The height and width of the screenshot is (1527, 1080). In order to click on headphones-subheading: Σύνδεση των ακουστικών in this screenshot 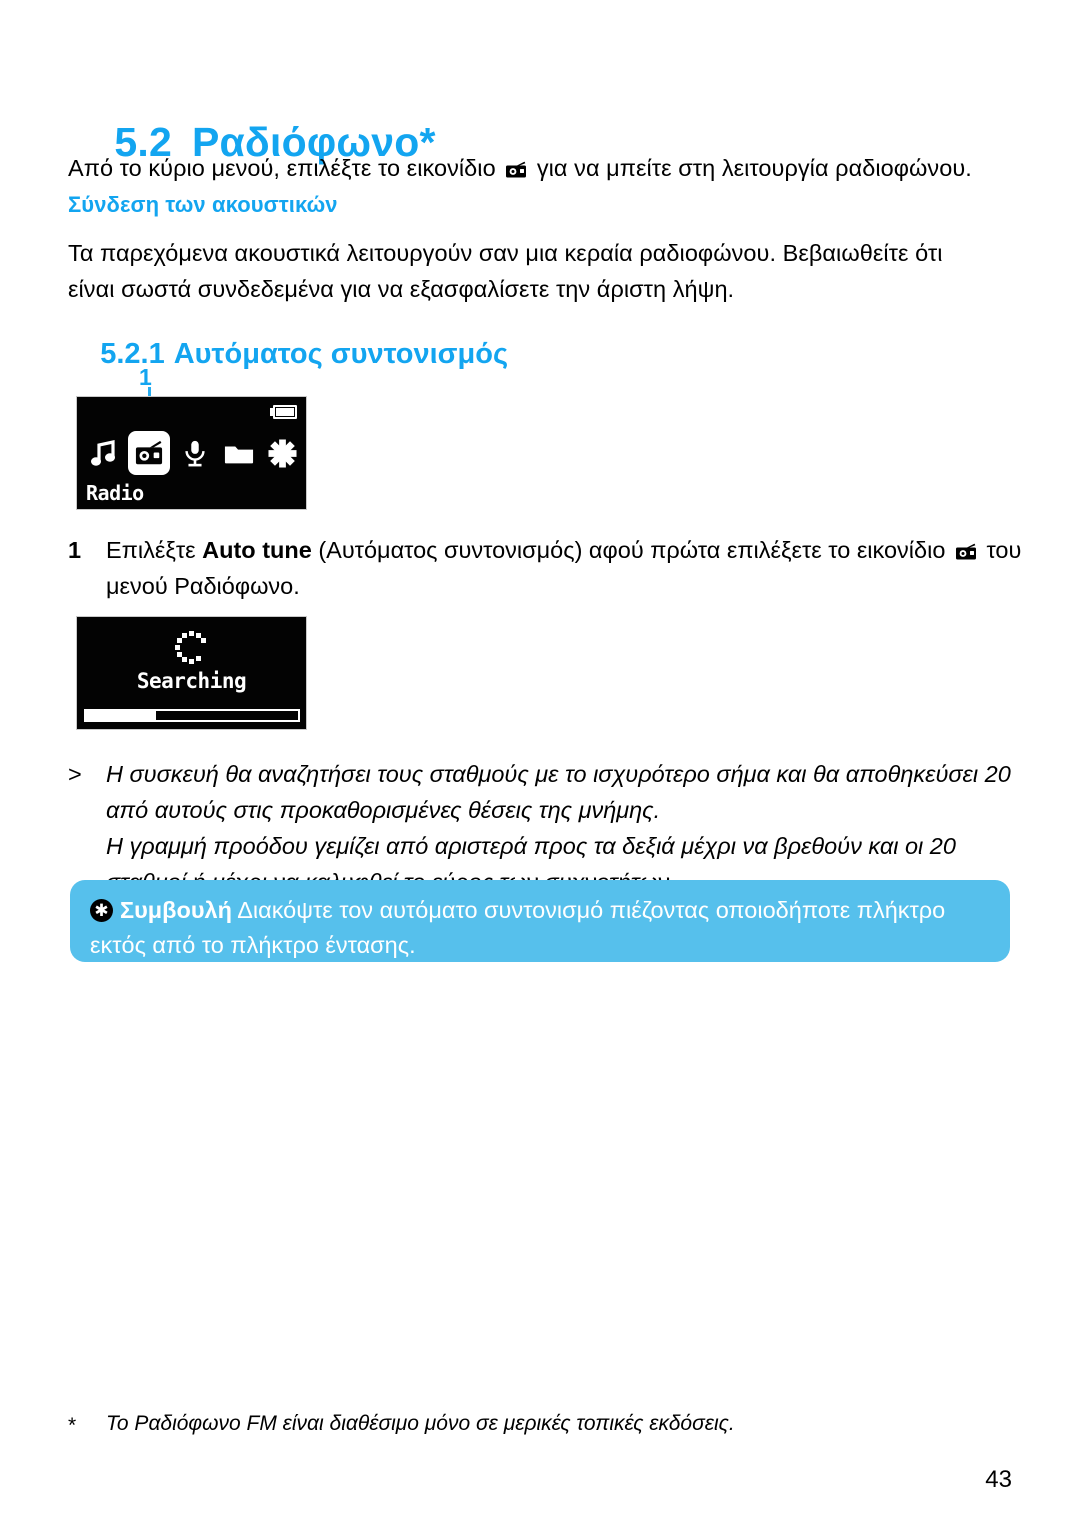, I will do `click(203, 204)`.